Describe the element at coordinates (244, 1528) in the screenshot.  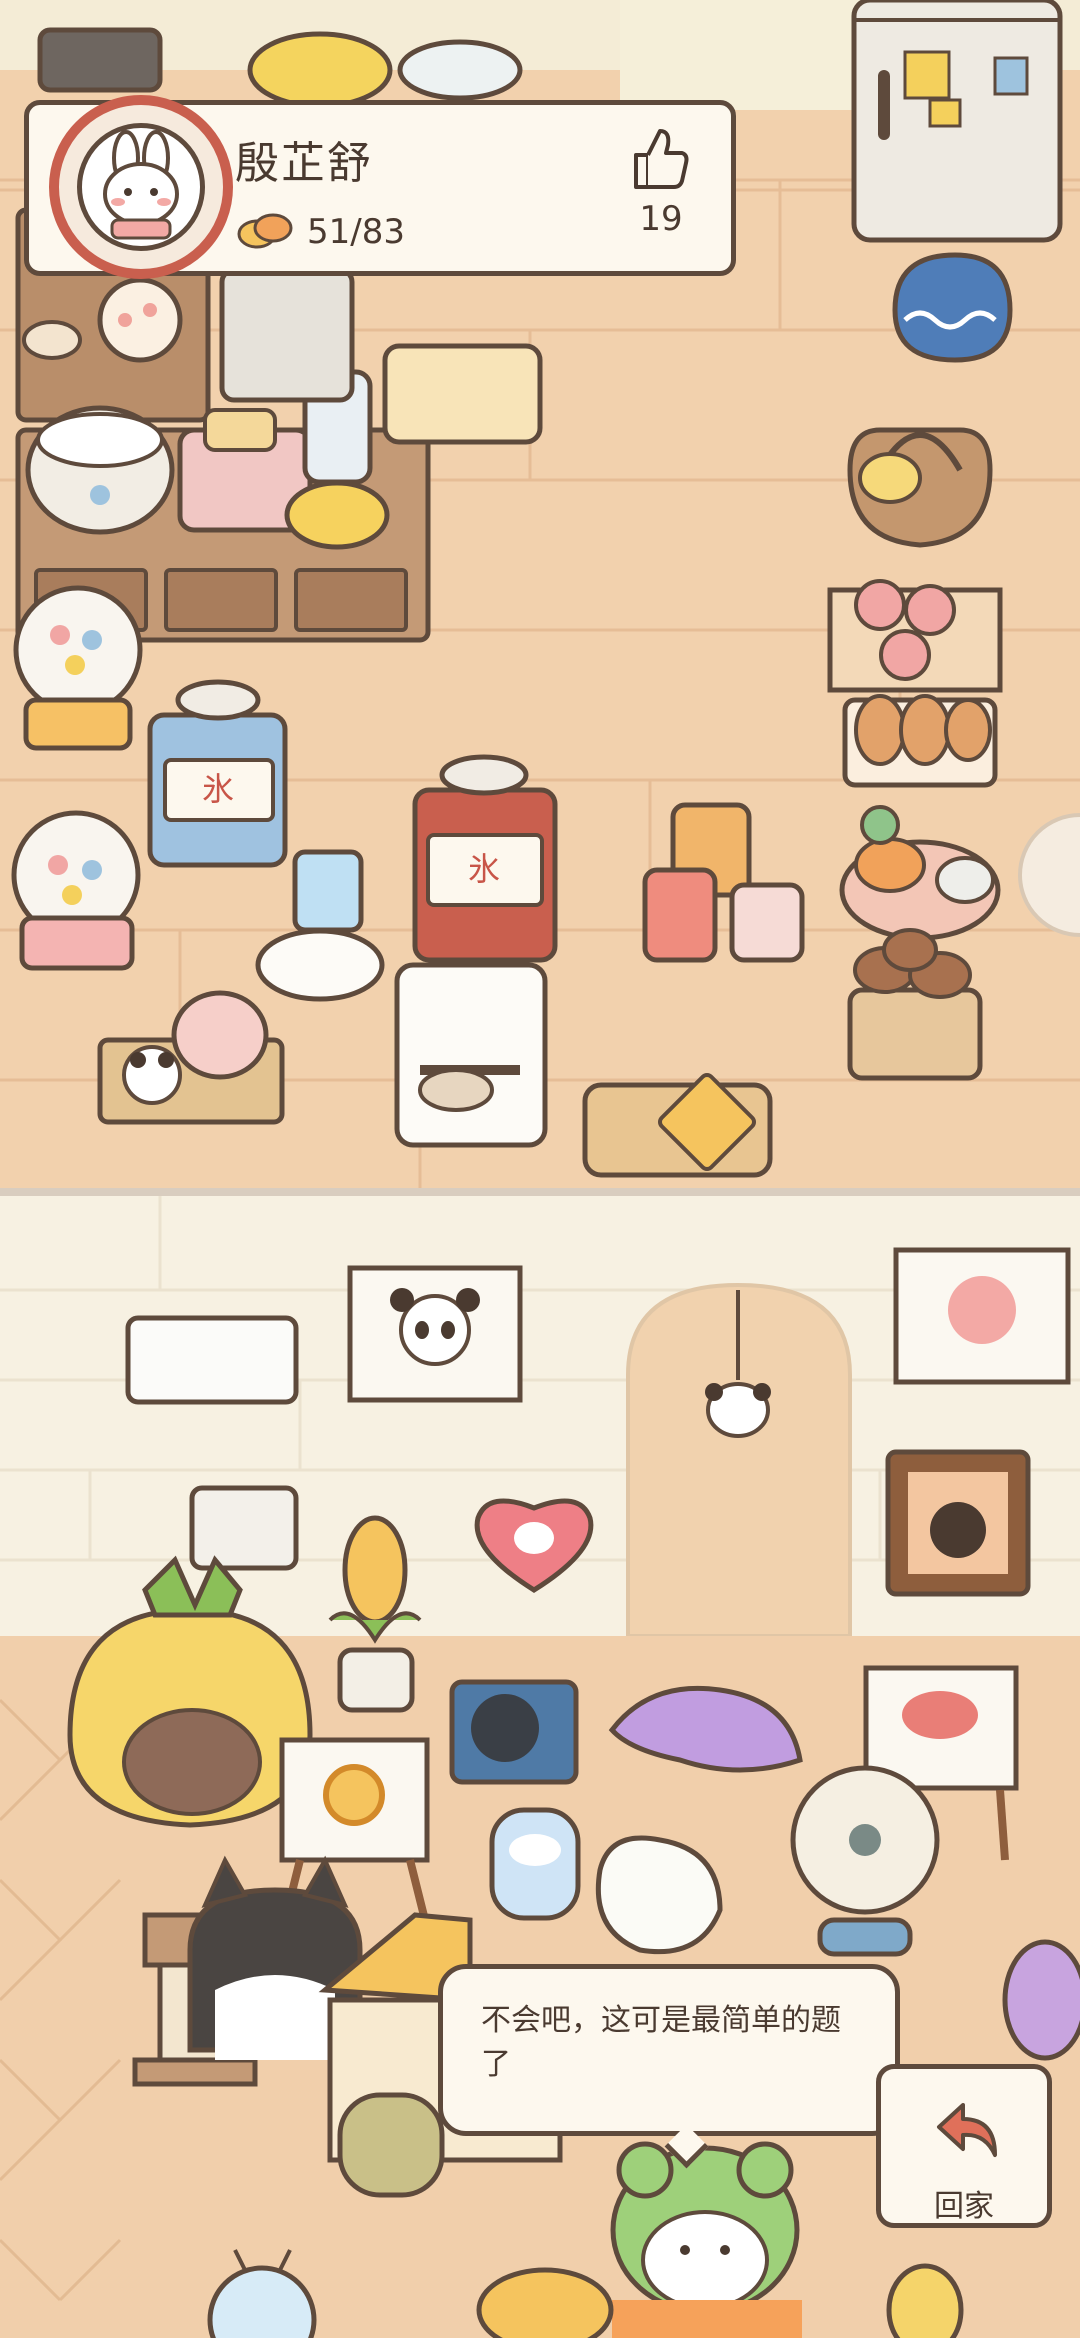
I see `wall-appliance` at that location.